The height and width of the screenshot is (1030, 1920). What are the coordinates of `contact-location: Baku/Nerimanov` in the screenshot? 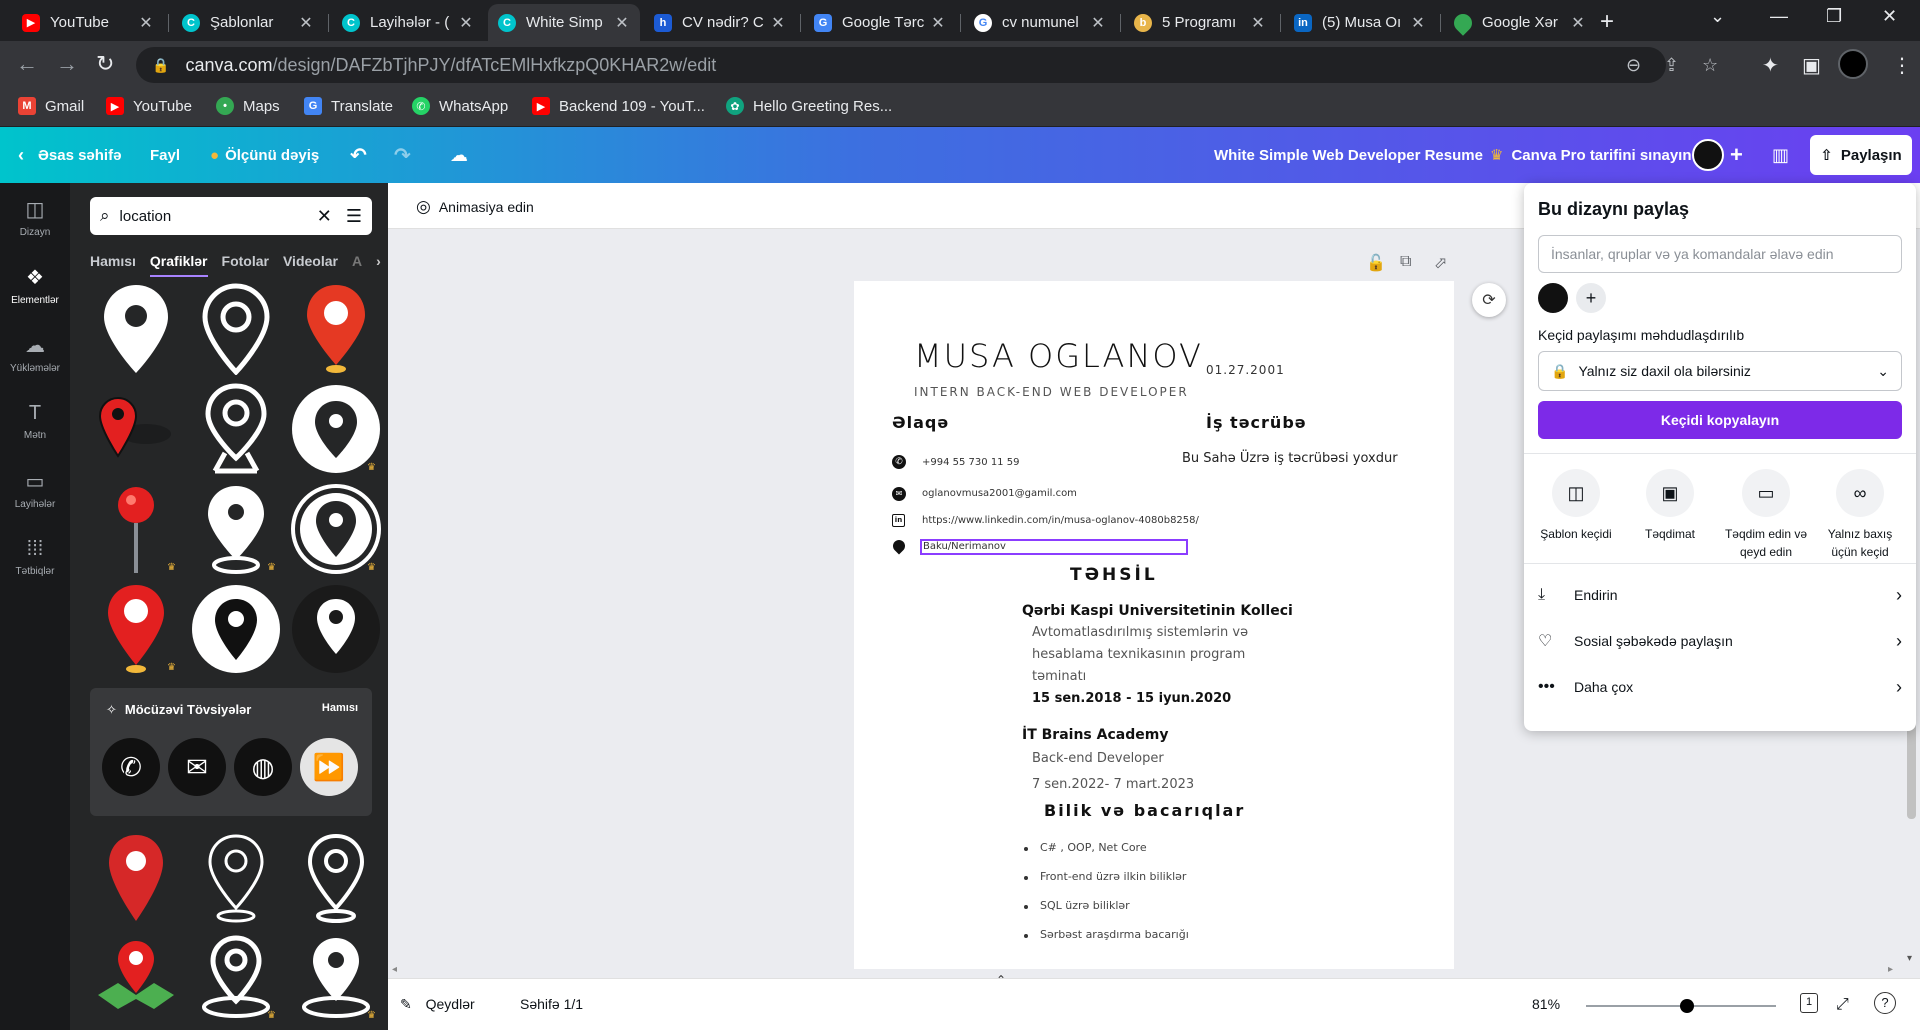 It's located at (964, 546).